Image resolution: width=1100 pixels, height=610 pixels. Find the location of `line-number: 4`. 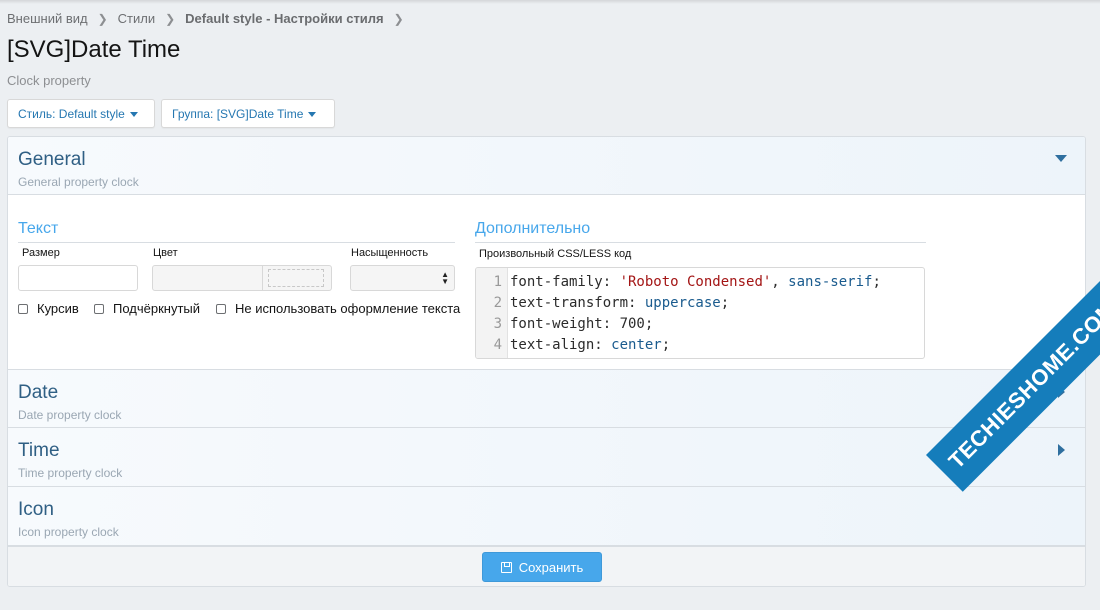

line-number: 4 is located at coordinates (497, 345).